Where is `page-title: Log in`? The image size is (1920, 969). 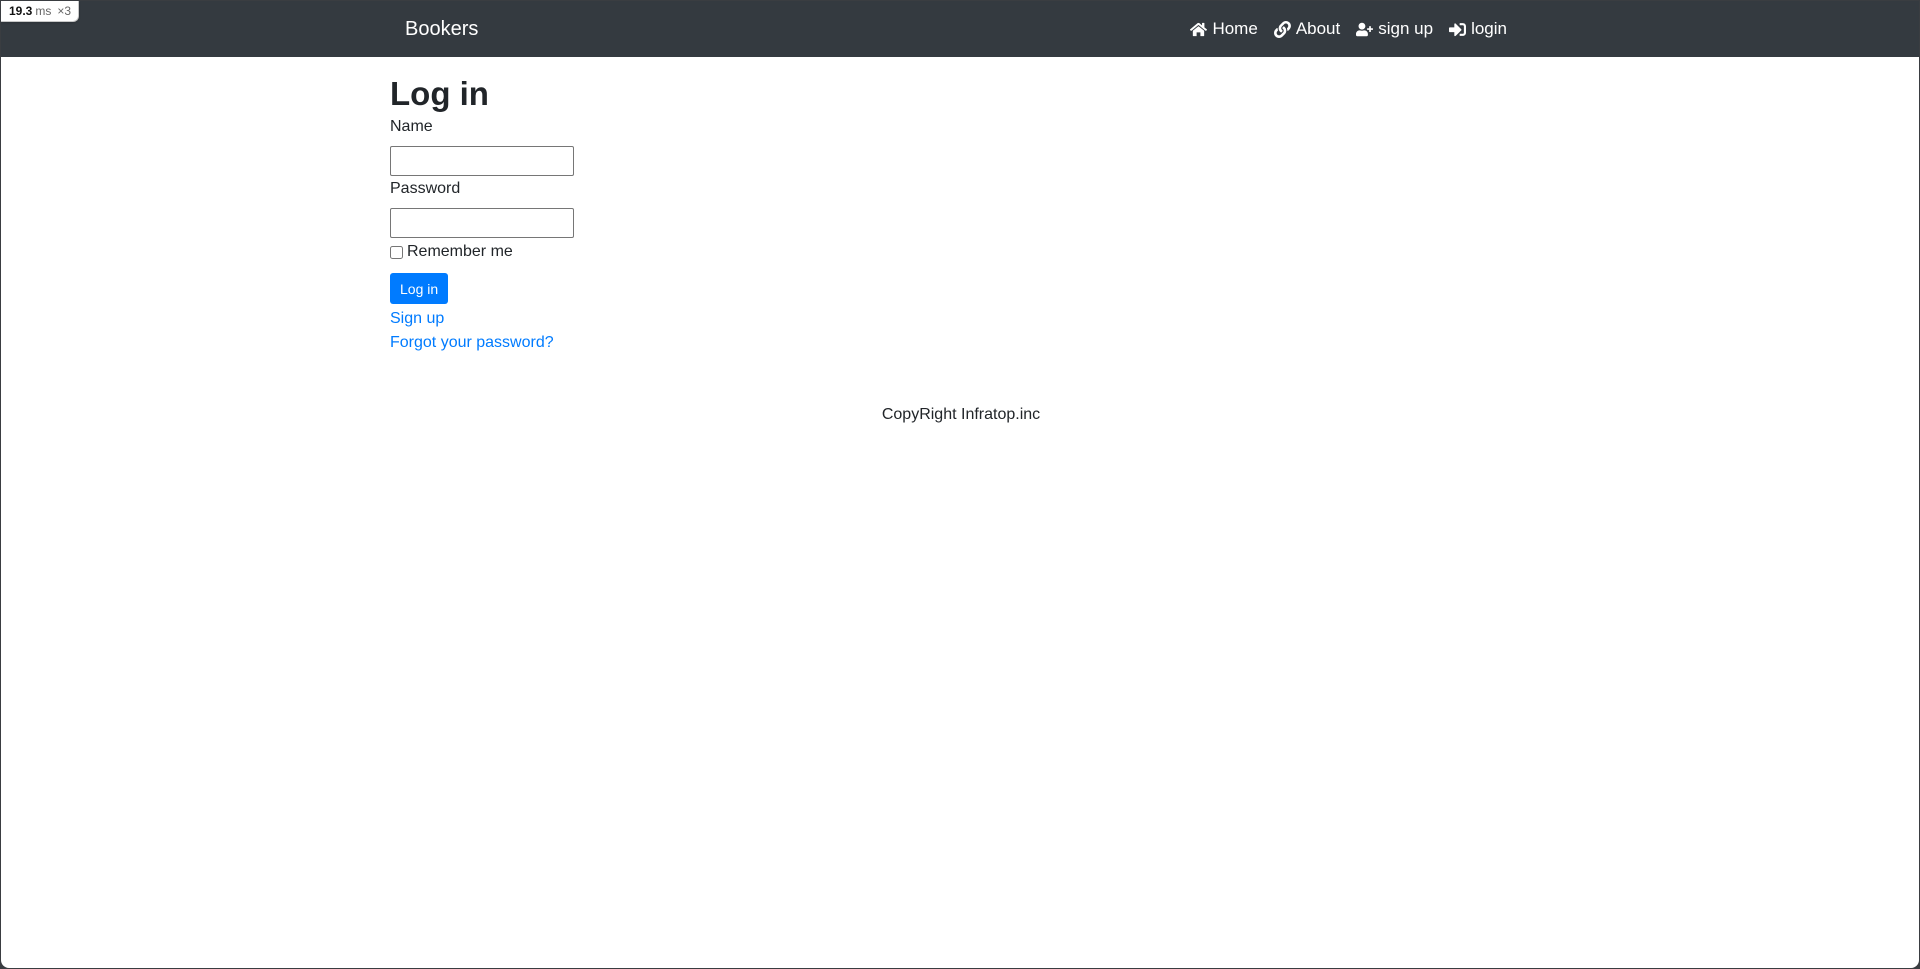 page-title: Log in is located at coordinates (439, 93).